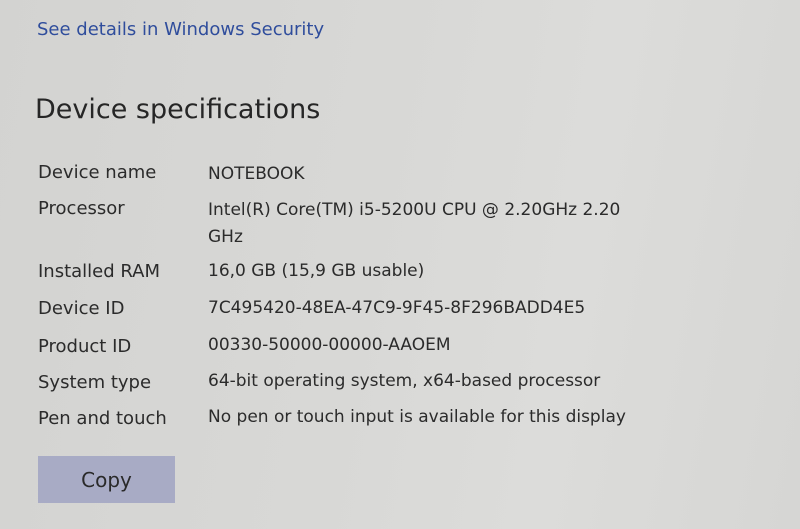 This screenshot has height=529, width=800. Describe the element at coordinates (329, 345) in the screenshot. I see `spec-value: 00330-50000-00000-AAOEM` at that location.